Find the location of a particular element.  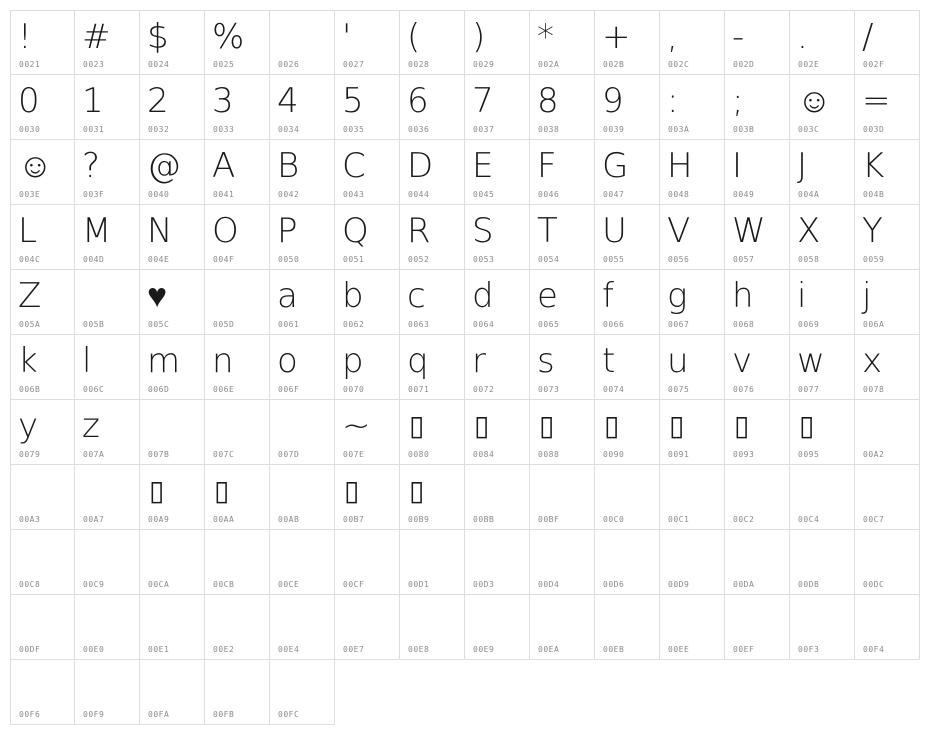

glyph-cell: 00C9 is located at coordinates (107, 562).